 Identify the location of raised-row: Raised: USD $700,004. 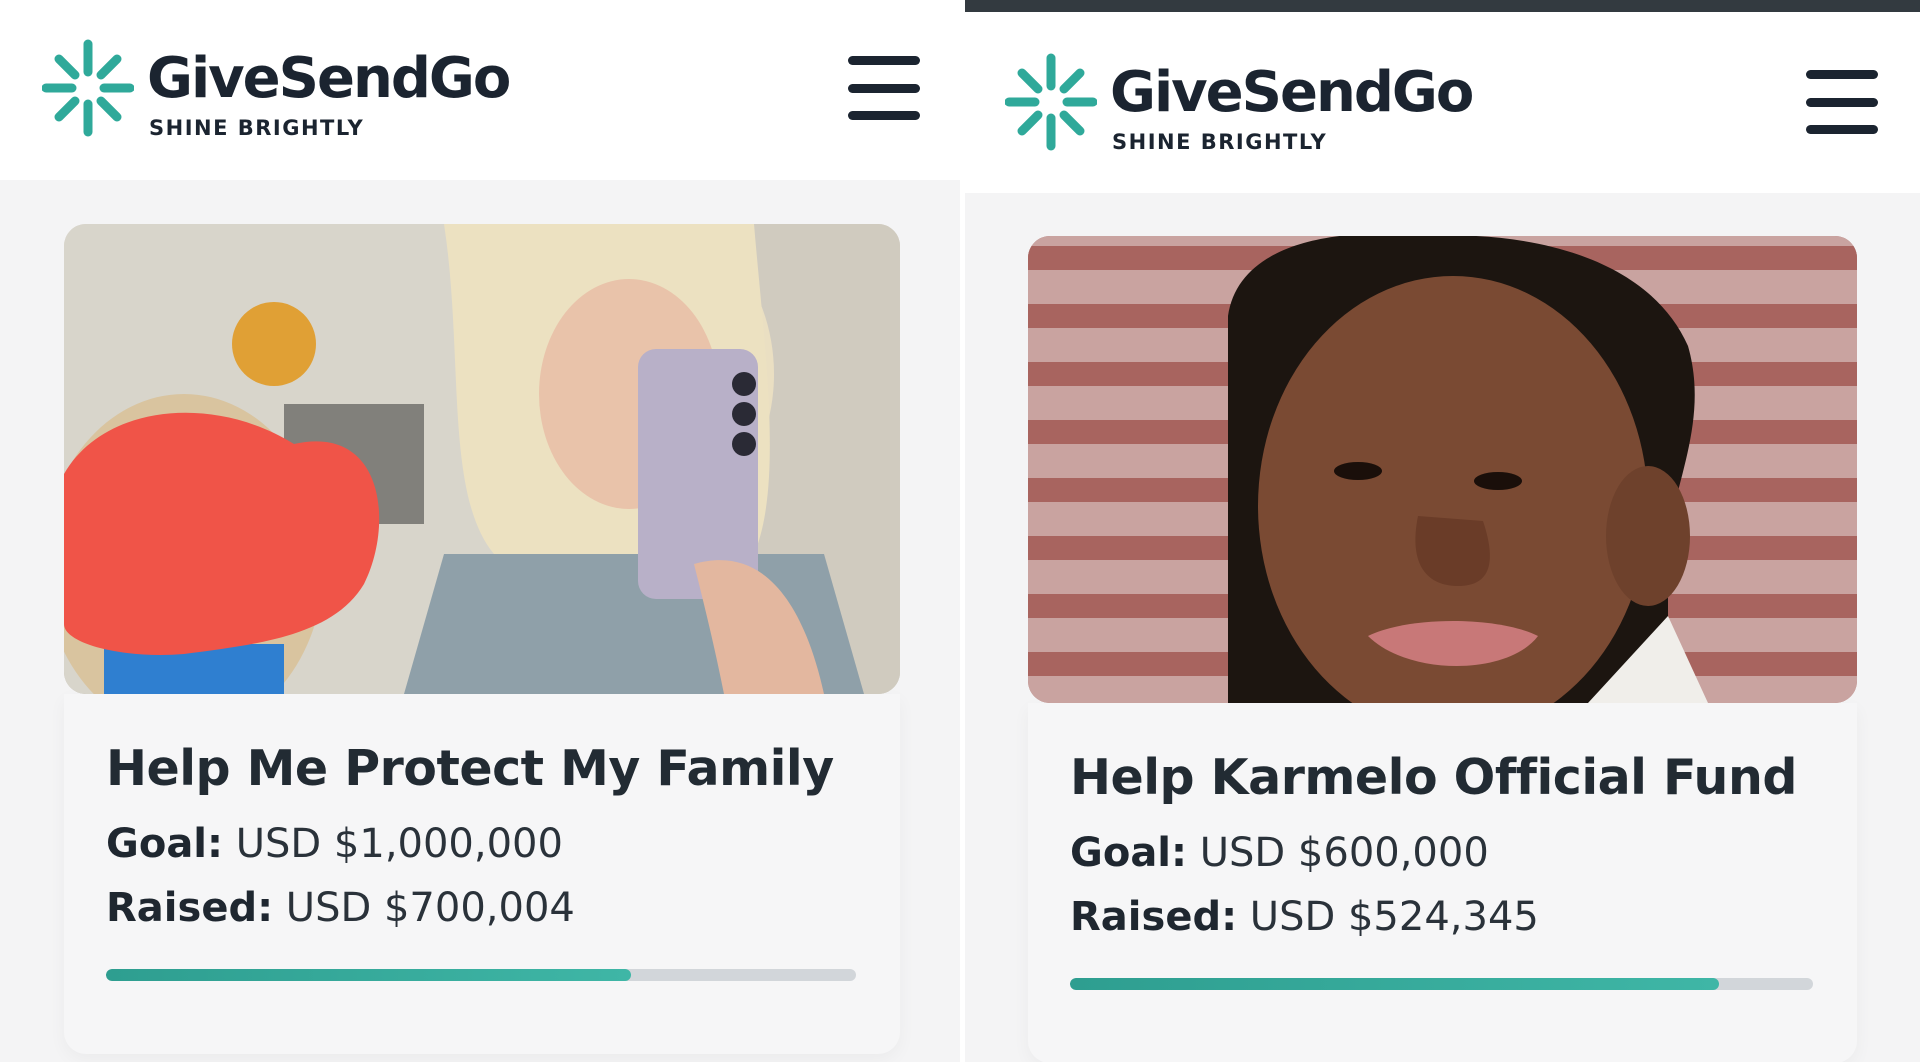
(482, 908).